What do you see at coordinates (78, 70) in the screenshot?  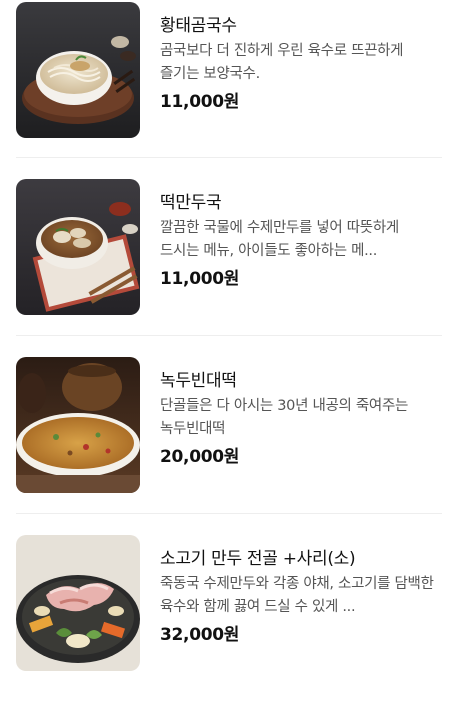 I see `noodle-soup-photo-icon` at bounding box center [78, 70].